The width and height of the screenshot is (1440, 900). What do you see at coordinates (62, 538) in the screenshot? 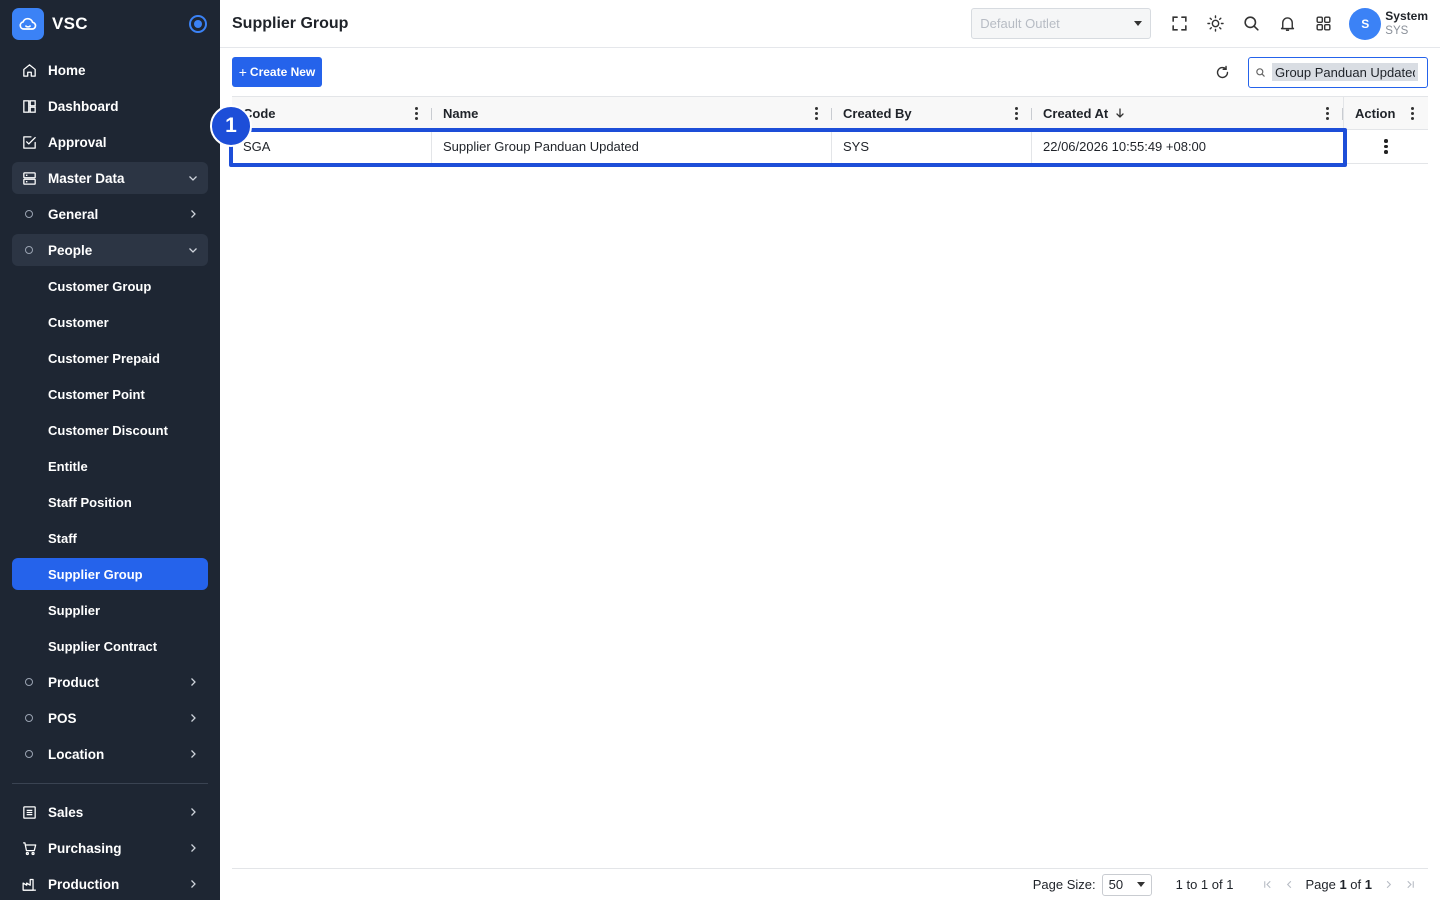
I see `sidebar-item-label: Staff` at bounding box center [62, 538].